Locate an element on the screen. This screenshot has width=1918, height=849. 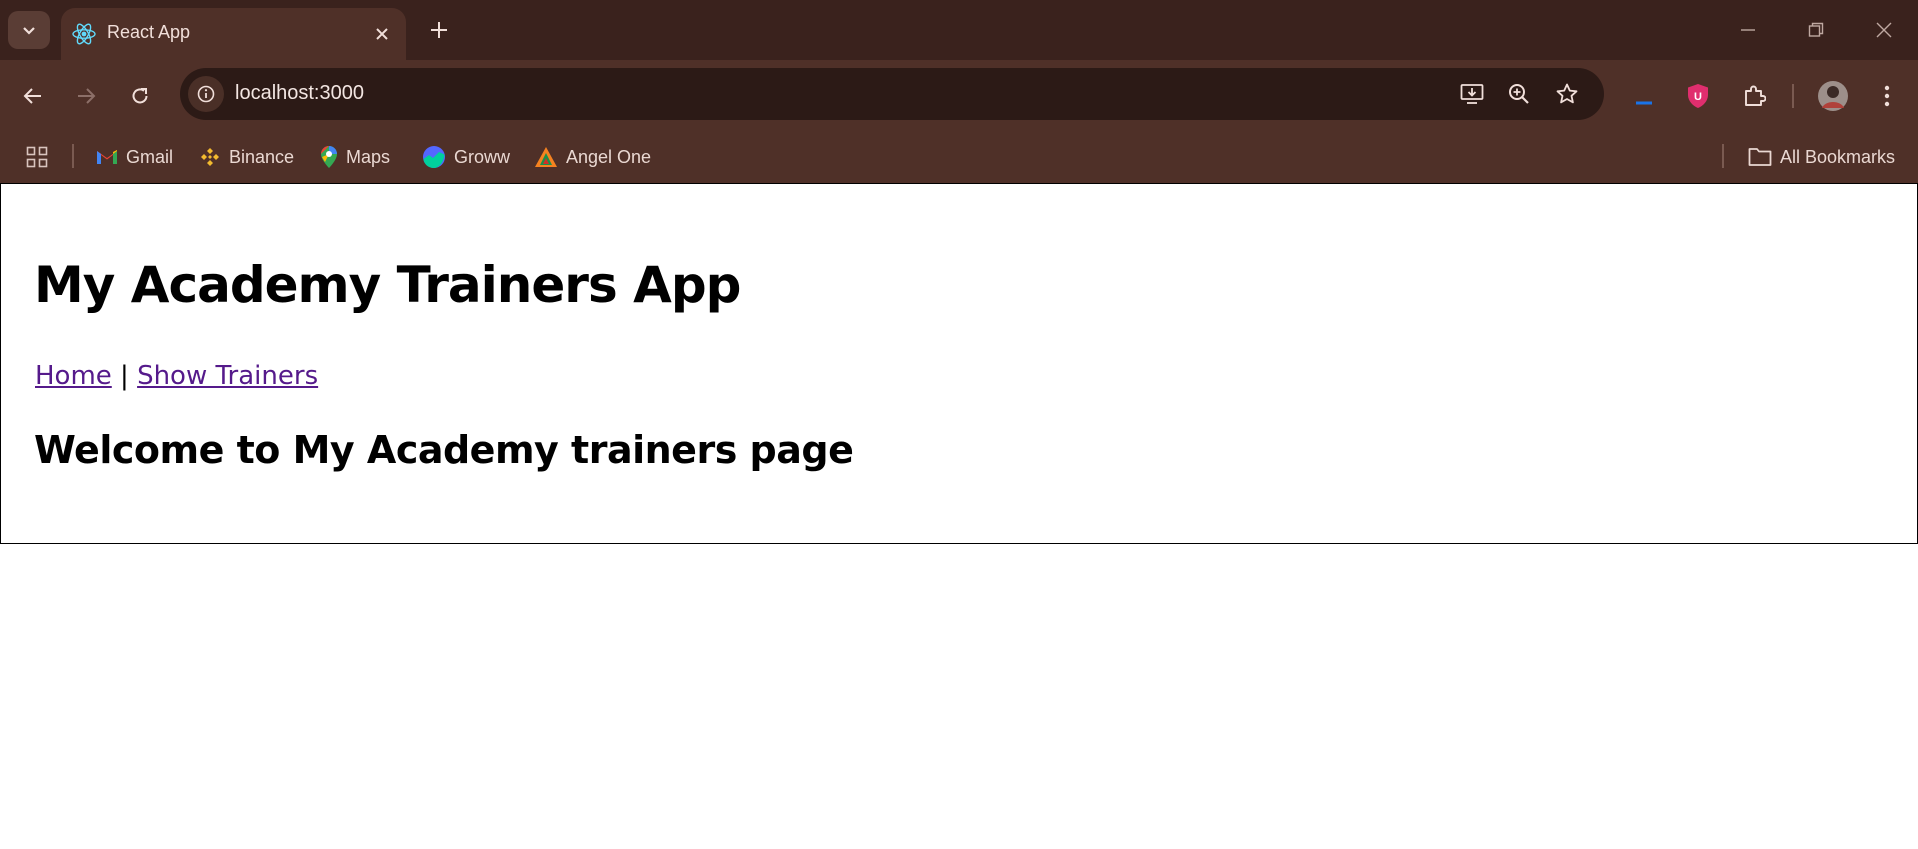
apps-button is located at coordinates (41, 157).